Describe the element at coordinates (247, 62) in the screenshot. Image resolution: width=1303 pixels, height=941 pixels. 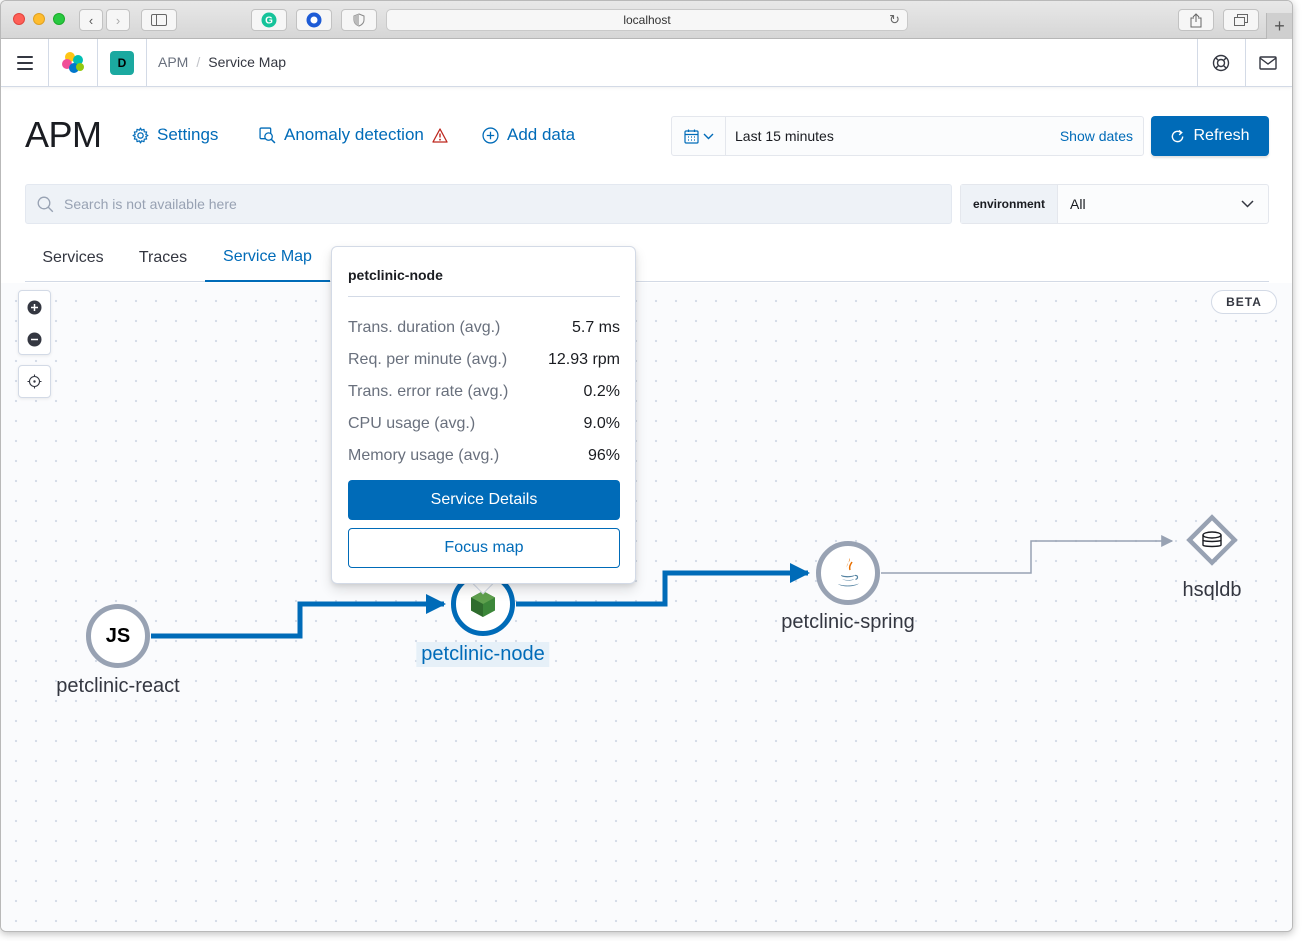
I see `breadcrumb-service-map: Service Map` at that location.